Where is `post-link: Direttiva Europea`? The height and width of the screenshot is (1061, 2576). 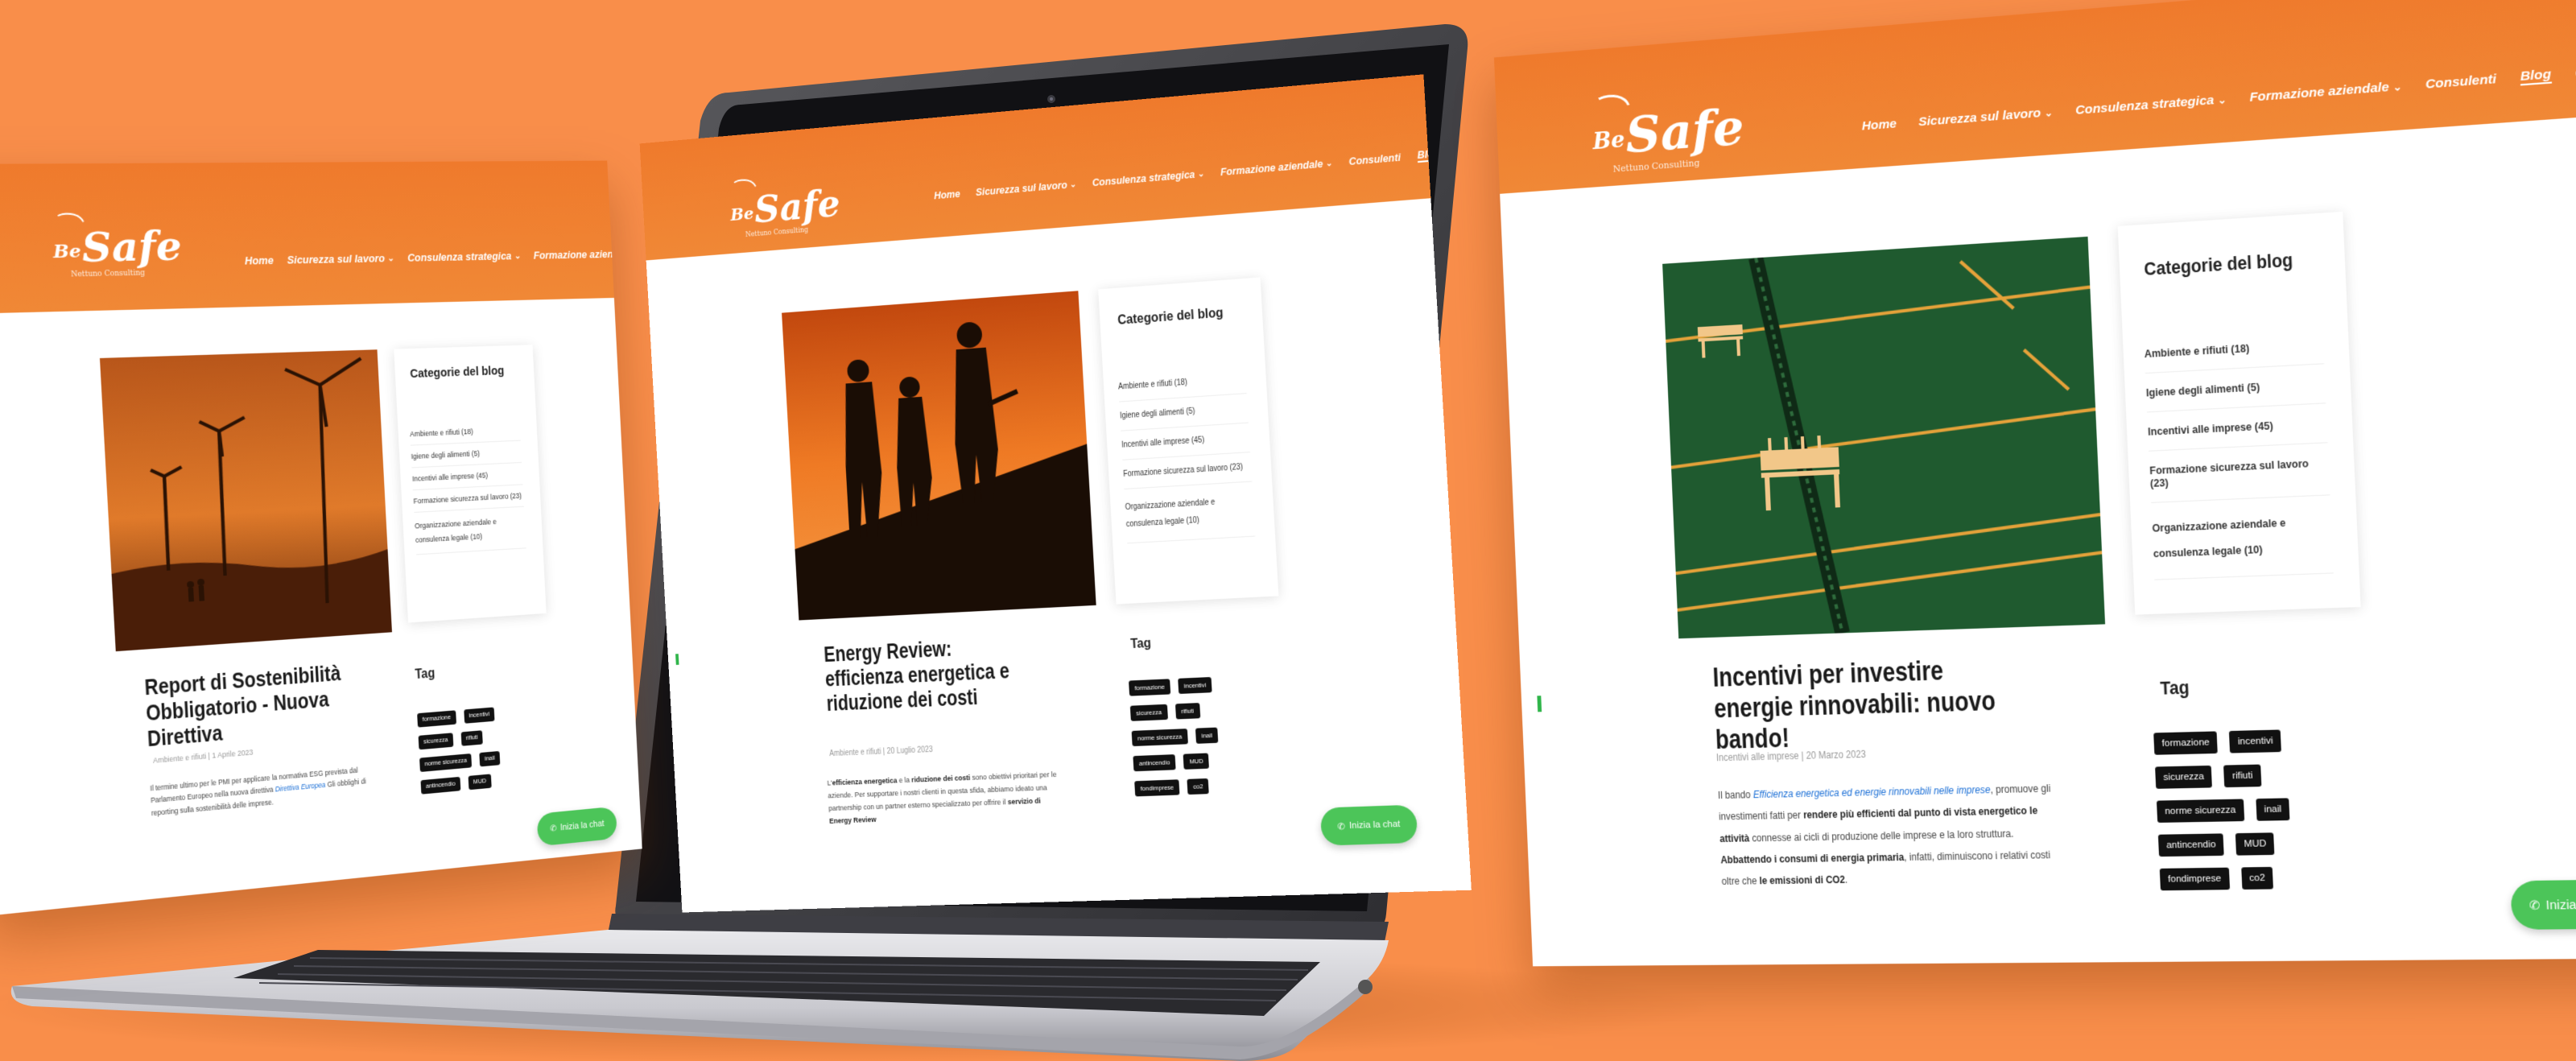
post-link: Direttiva Europea is located at coordinates (300, 787).